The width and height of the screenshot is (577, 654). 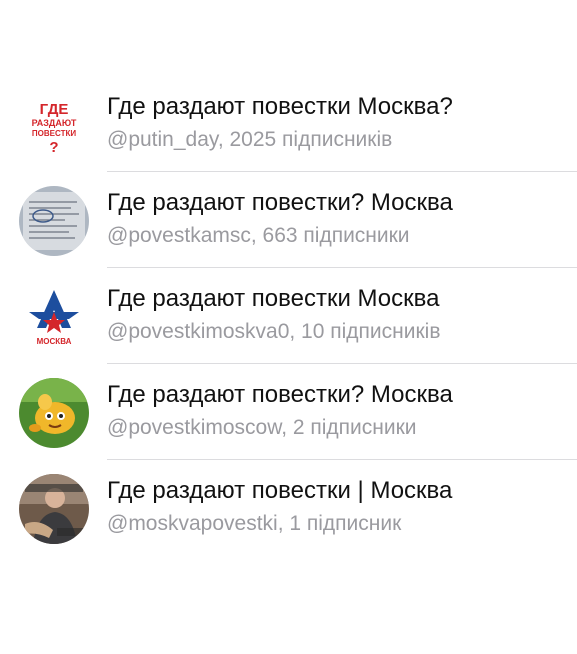 What do you see at coordinates (54, 221) in the screenshot?
I see `summons-document-photo-icon` at bounding box center [54, 221].